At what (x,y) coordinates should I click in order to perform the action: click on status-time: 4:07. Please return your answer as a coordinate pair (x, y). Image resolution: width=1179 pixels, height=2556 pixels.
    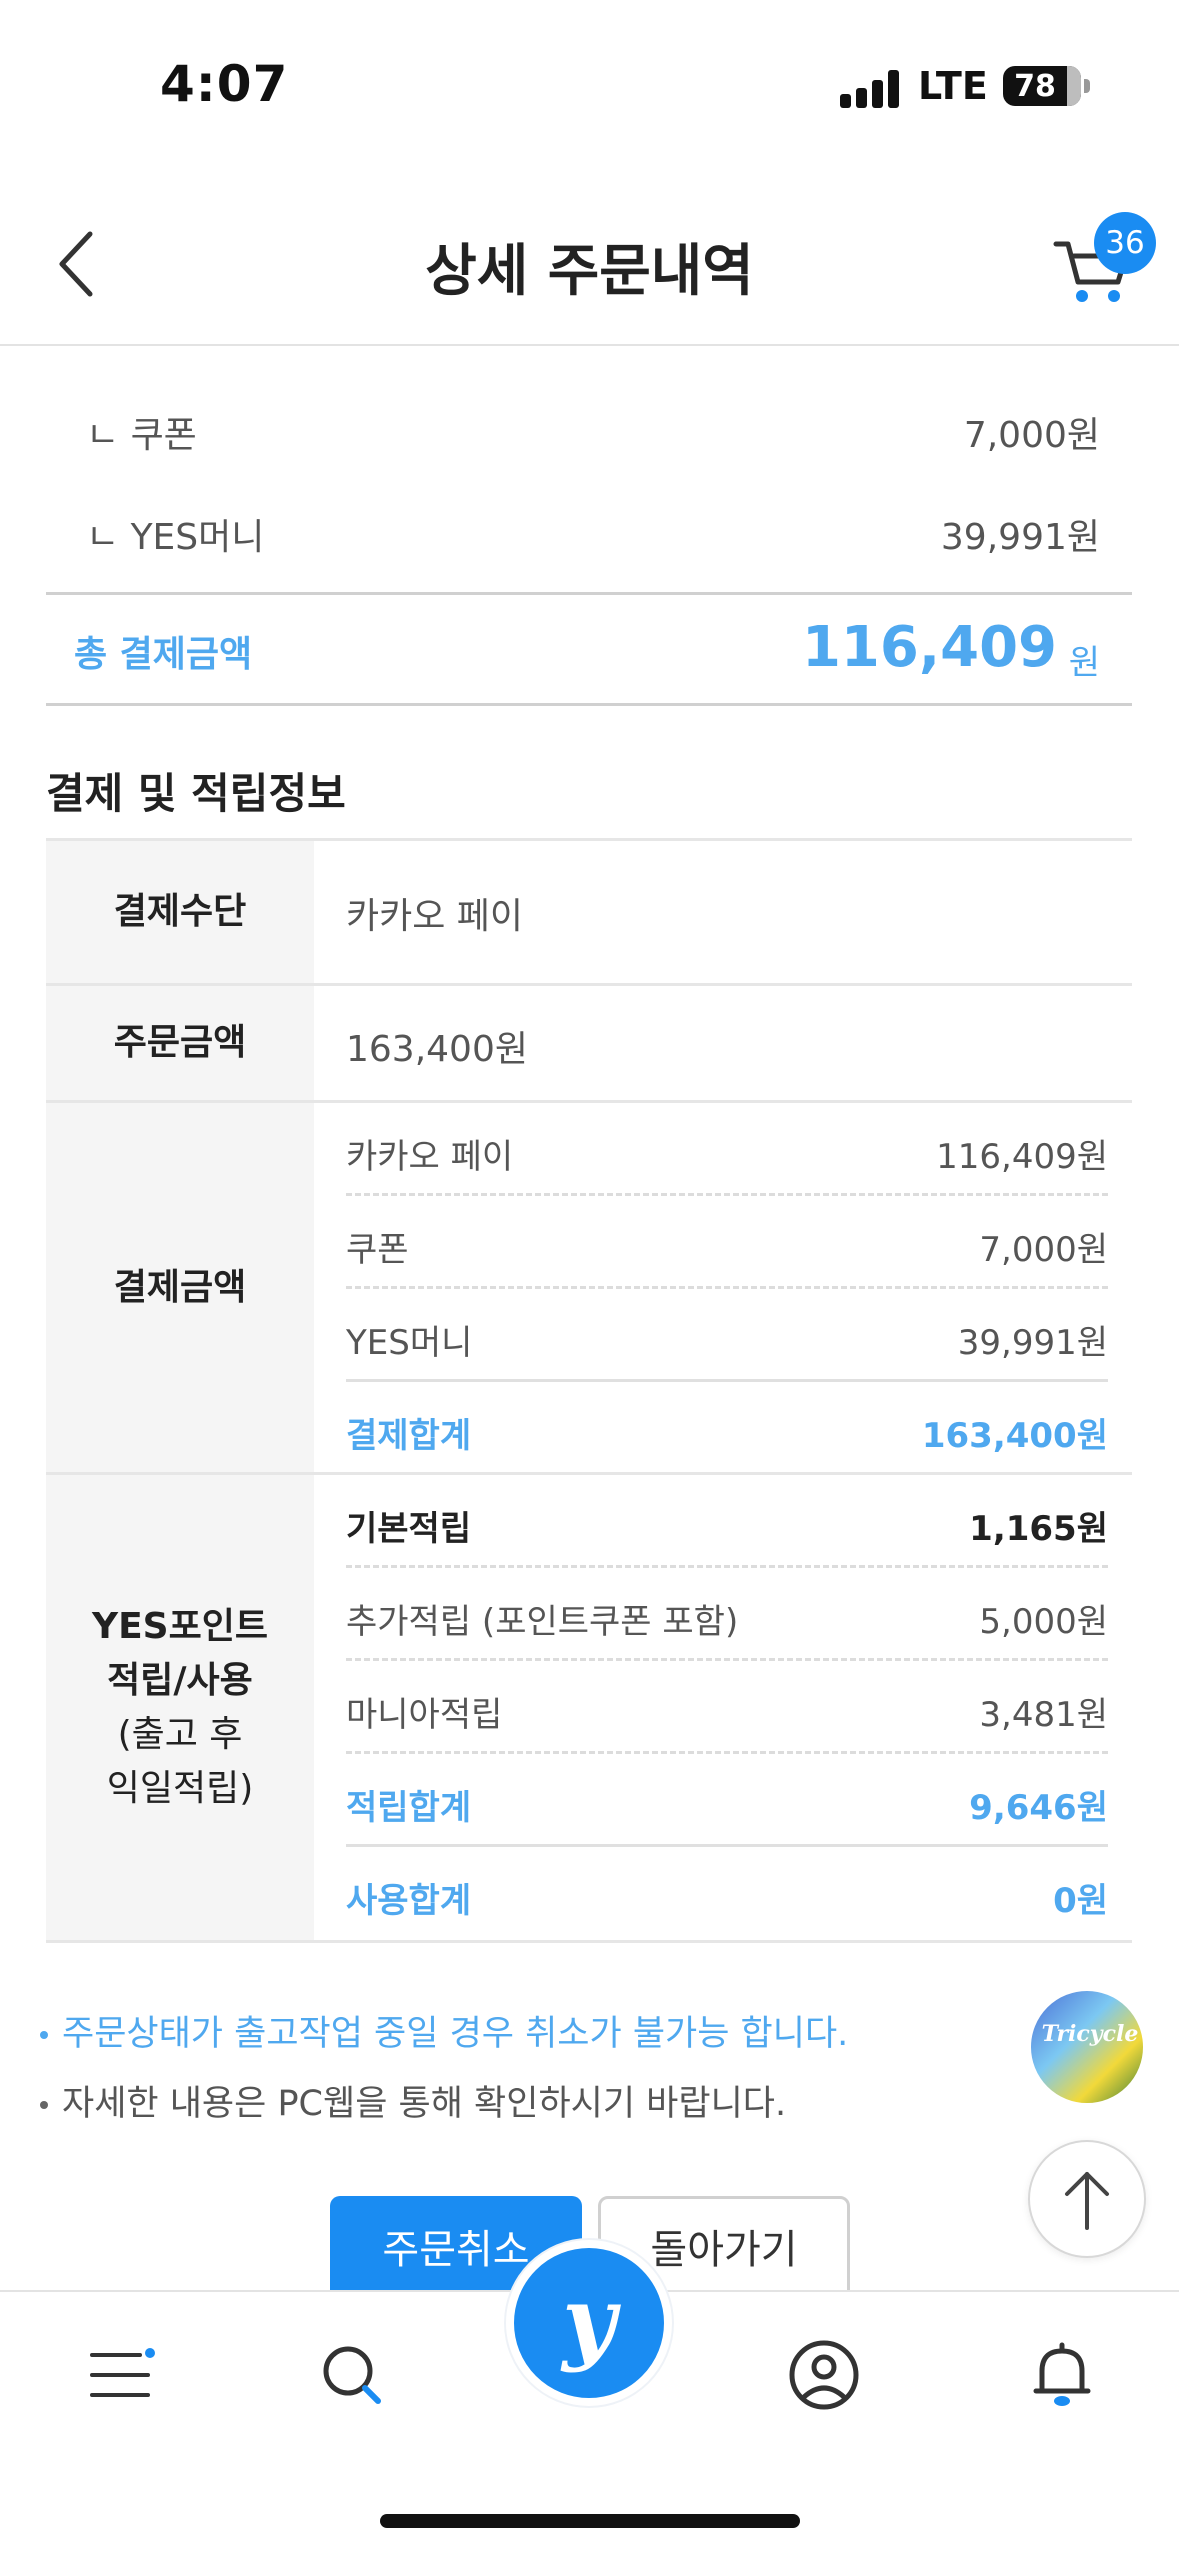
    Looking at the image, I should click on (224, 84).